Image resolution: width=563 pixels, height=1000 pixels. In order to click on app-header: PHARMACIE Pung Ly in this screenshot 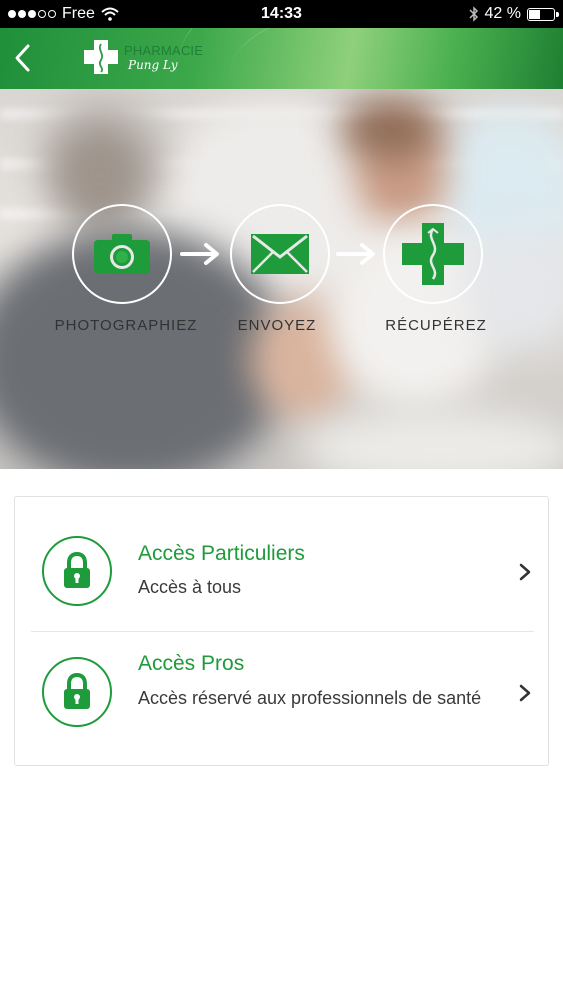, I will do `click(281, 58)`.